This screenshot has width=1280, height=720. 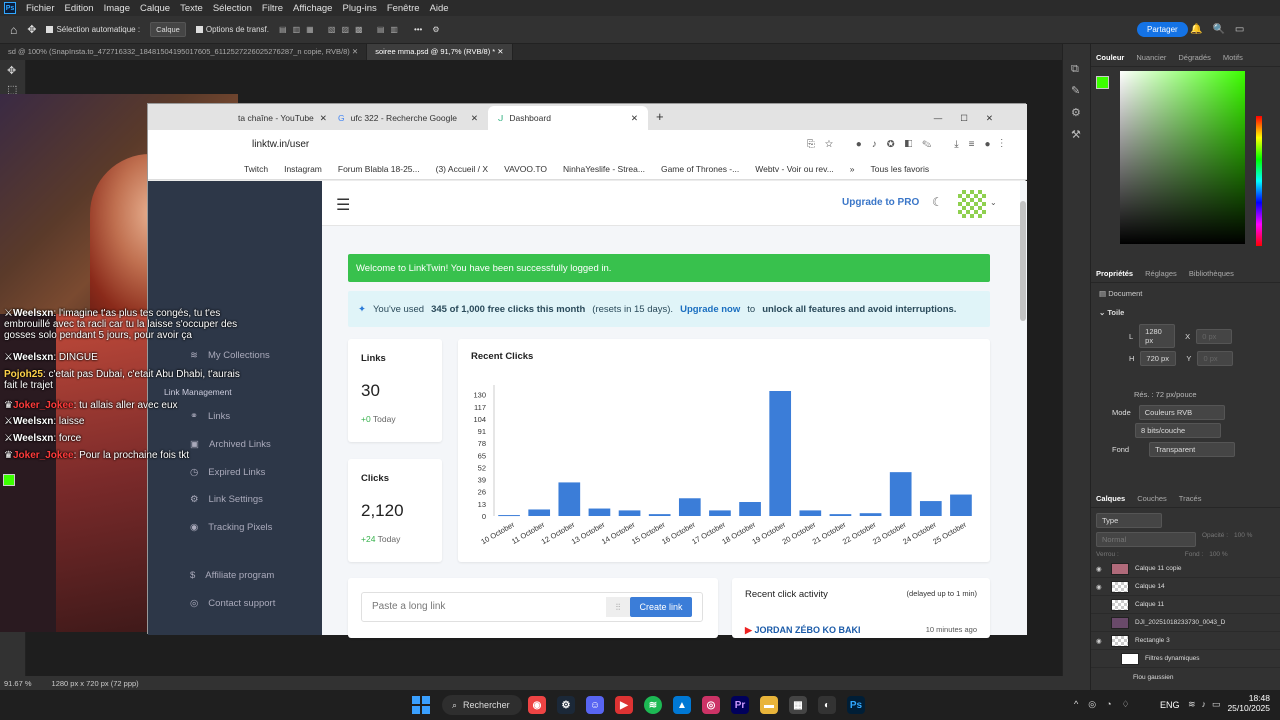 I want to click on tab-nuancier: Nuancier, so click(x=1151, y=57).